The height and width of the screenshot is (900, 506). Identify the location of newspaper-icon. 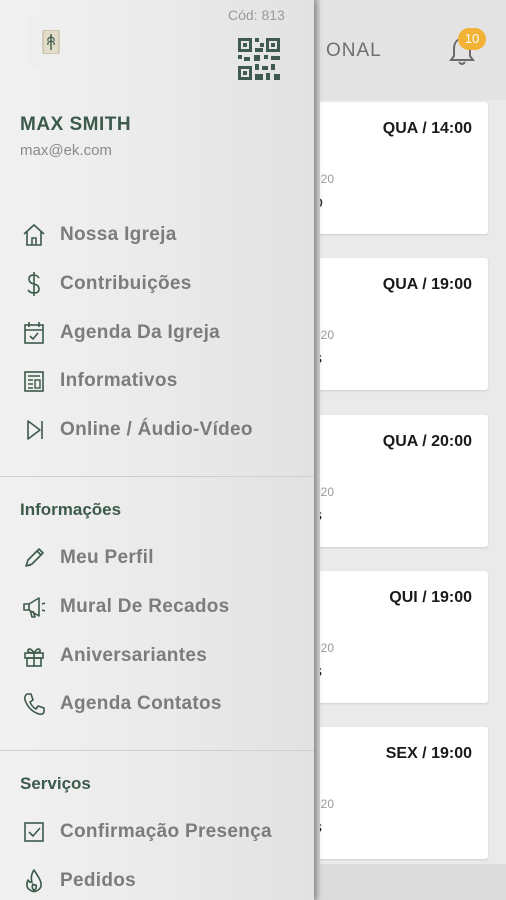
(34, 381).